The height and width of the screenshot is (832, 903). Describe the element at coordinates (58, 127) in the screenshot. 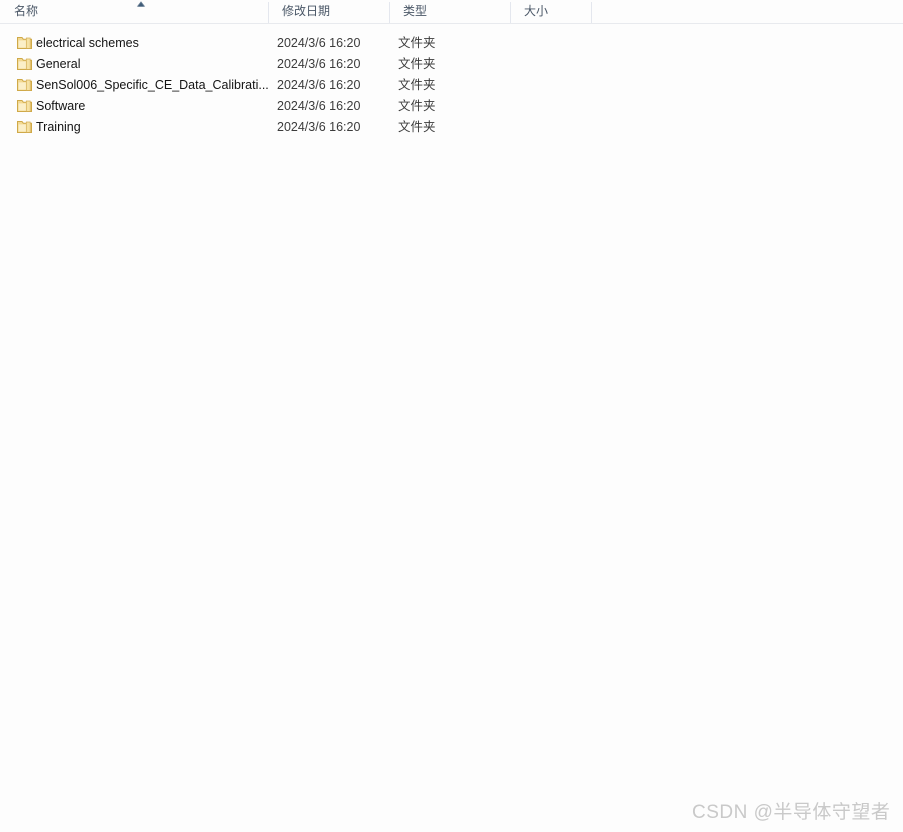

I see `file-name: Training` at that location.